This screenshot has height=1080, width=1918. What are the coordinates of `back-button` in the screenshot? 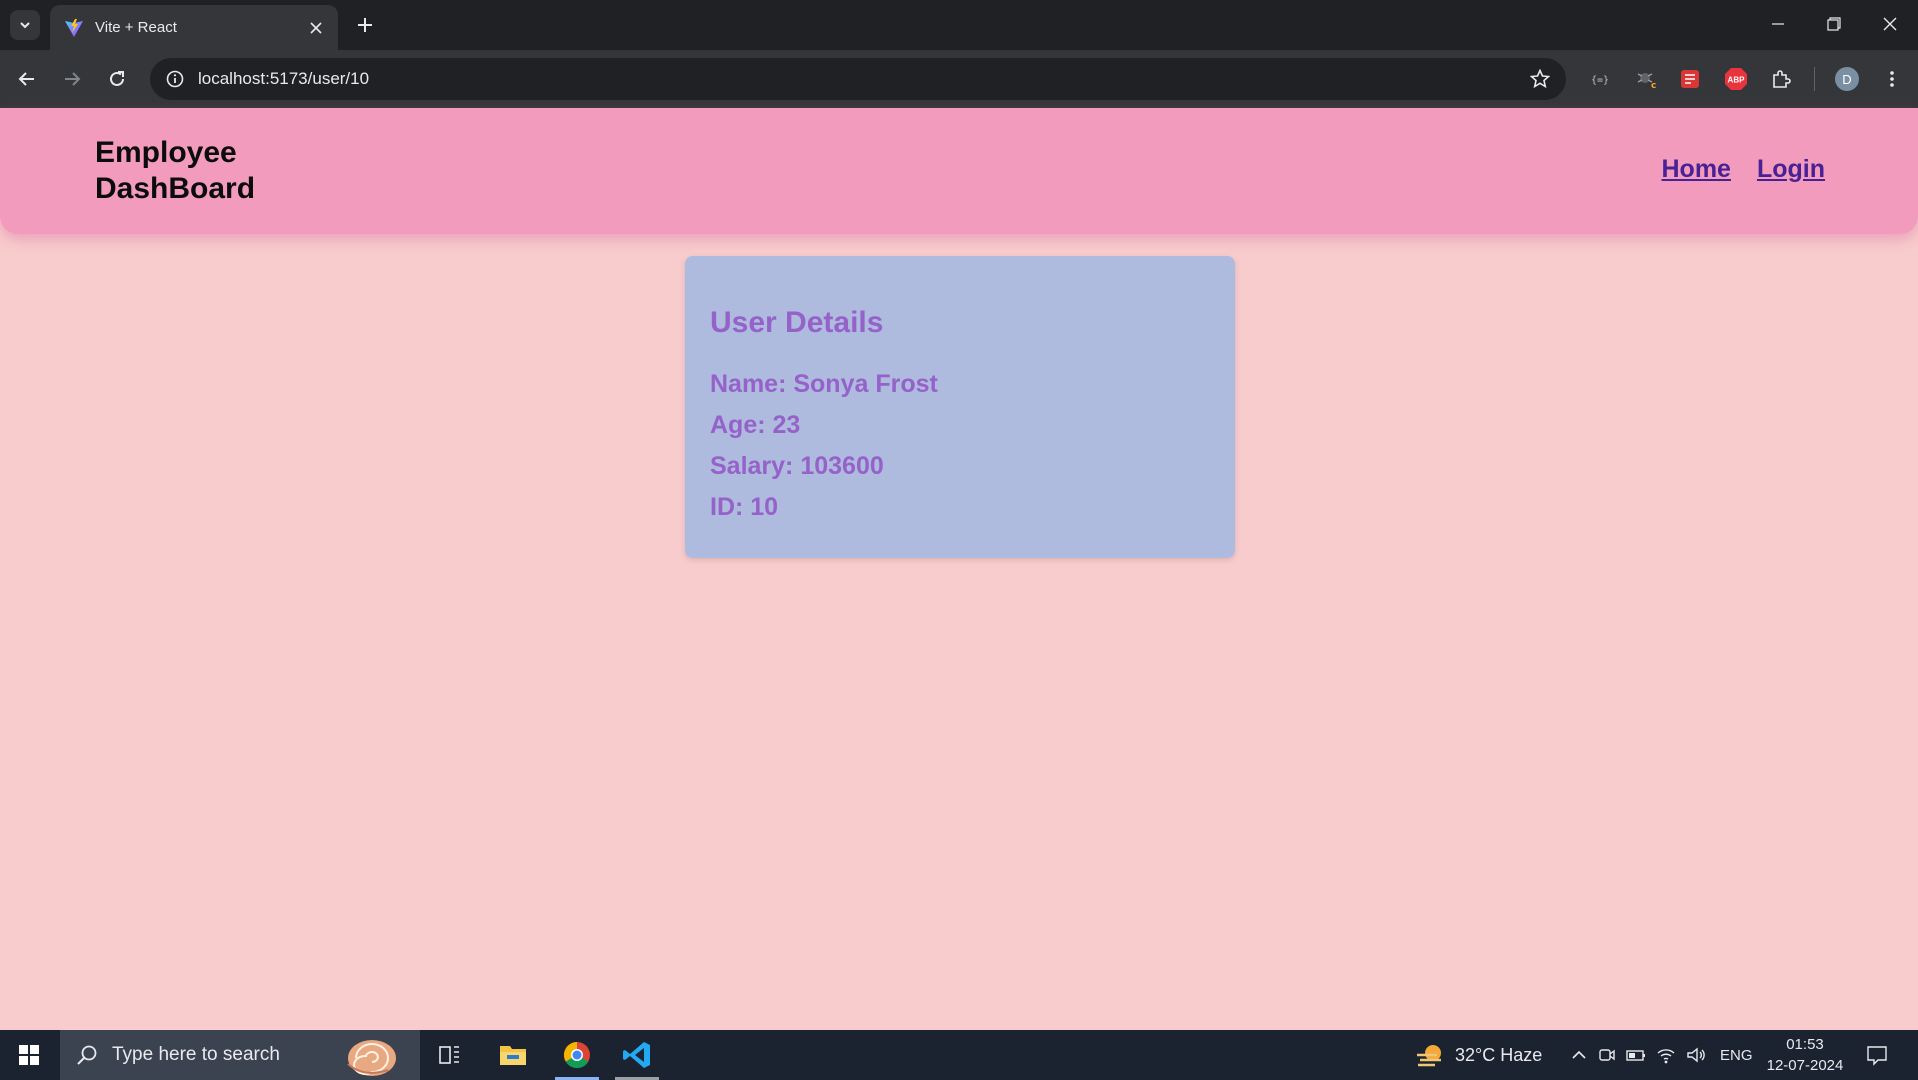 It's located at (27, 79).